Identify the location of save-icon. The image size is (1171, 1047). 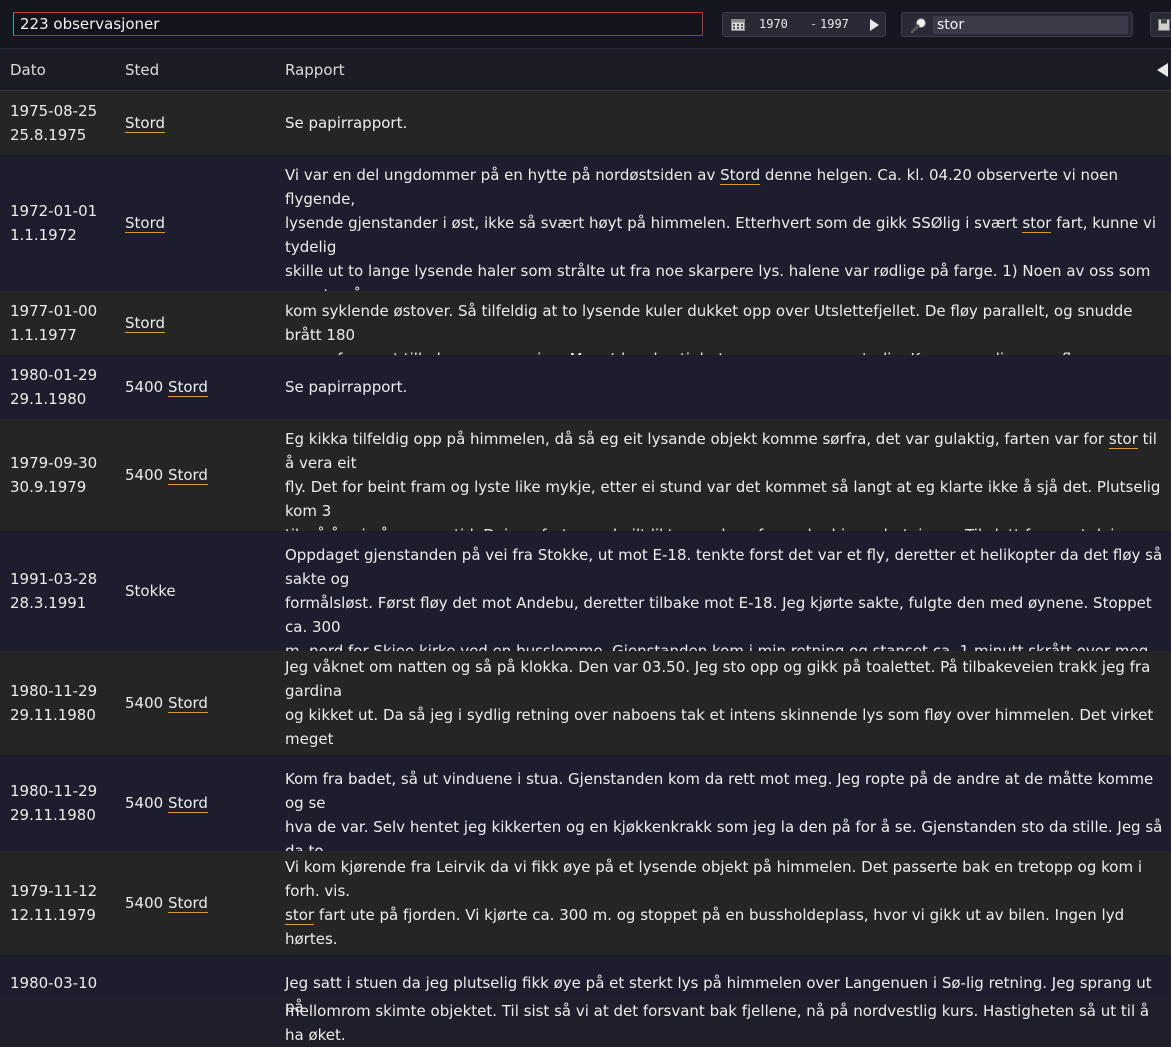
(1164, 25).